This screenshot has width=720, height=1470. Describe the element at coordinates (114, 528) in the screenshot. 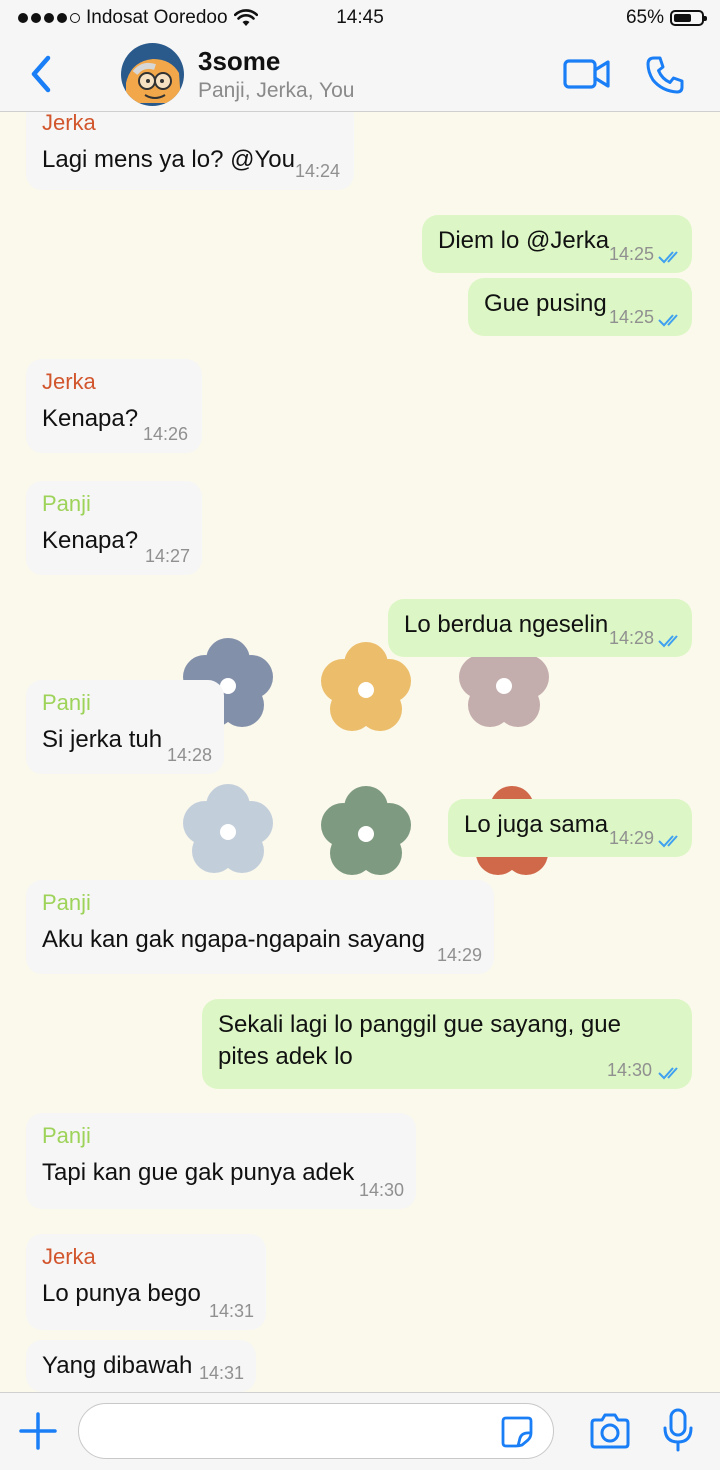

I see `message-bubble-incoming: Panji Kenapa? 14:27` at that location.